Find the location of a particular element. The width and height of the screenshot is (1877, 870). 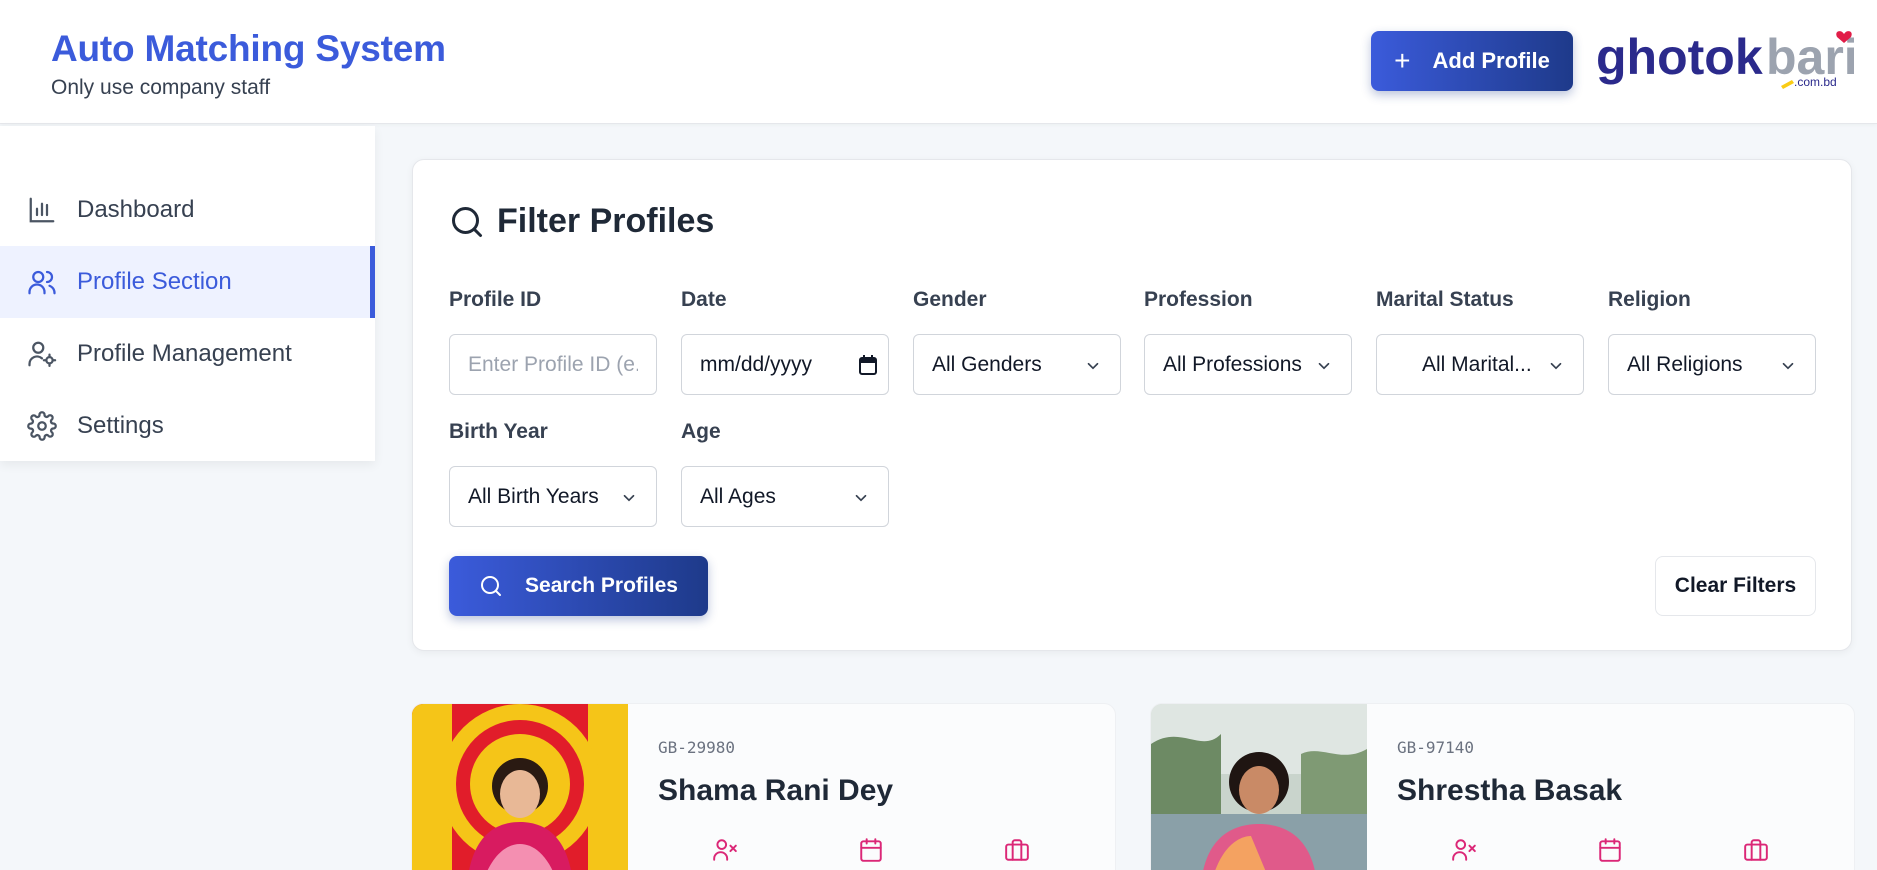

gender-select: All Genders is located at coordinates (1017, 364).